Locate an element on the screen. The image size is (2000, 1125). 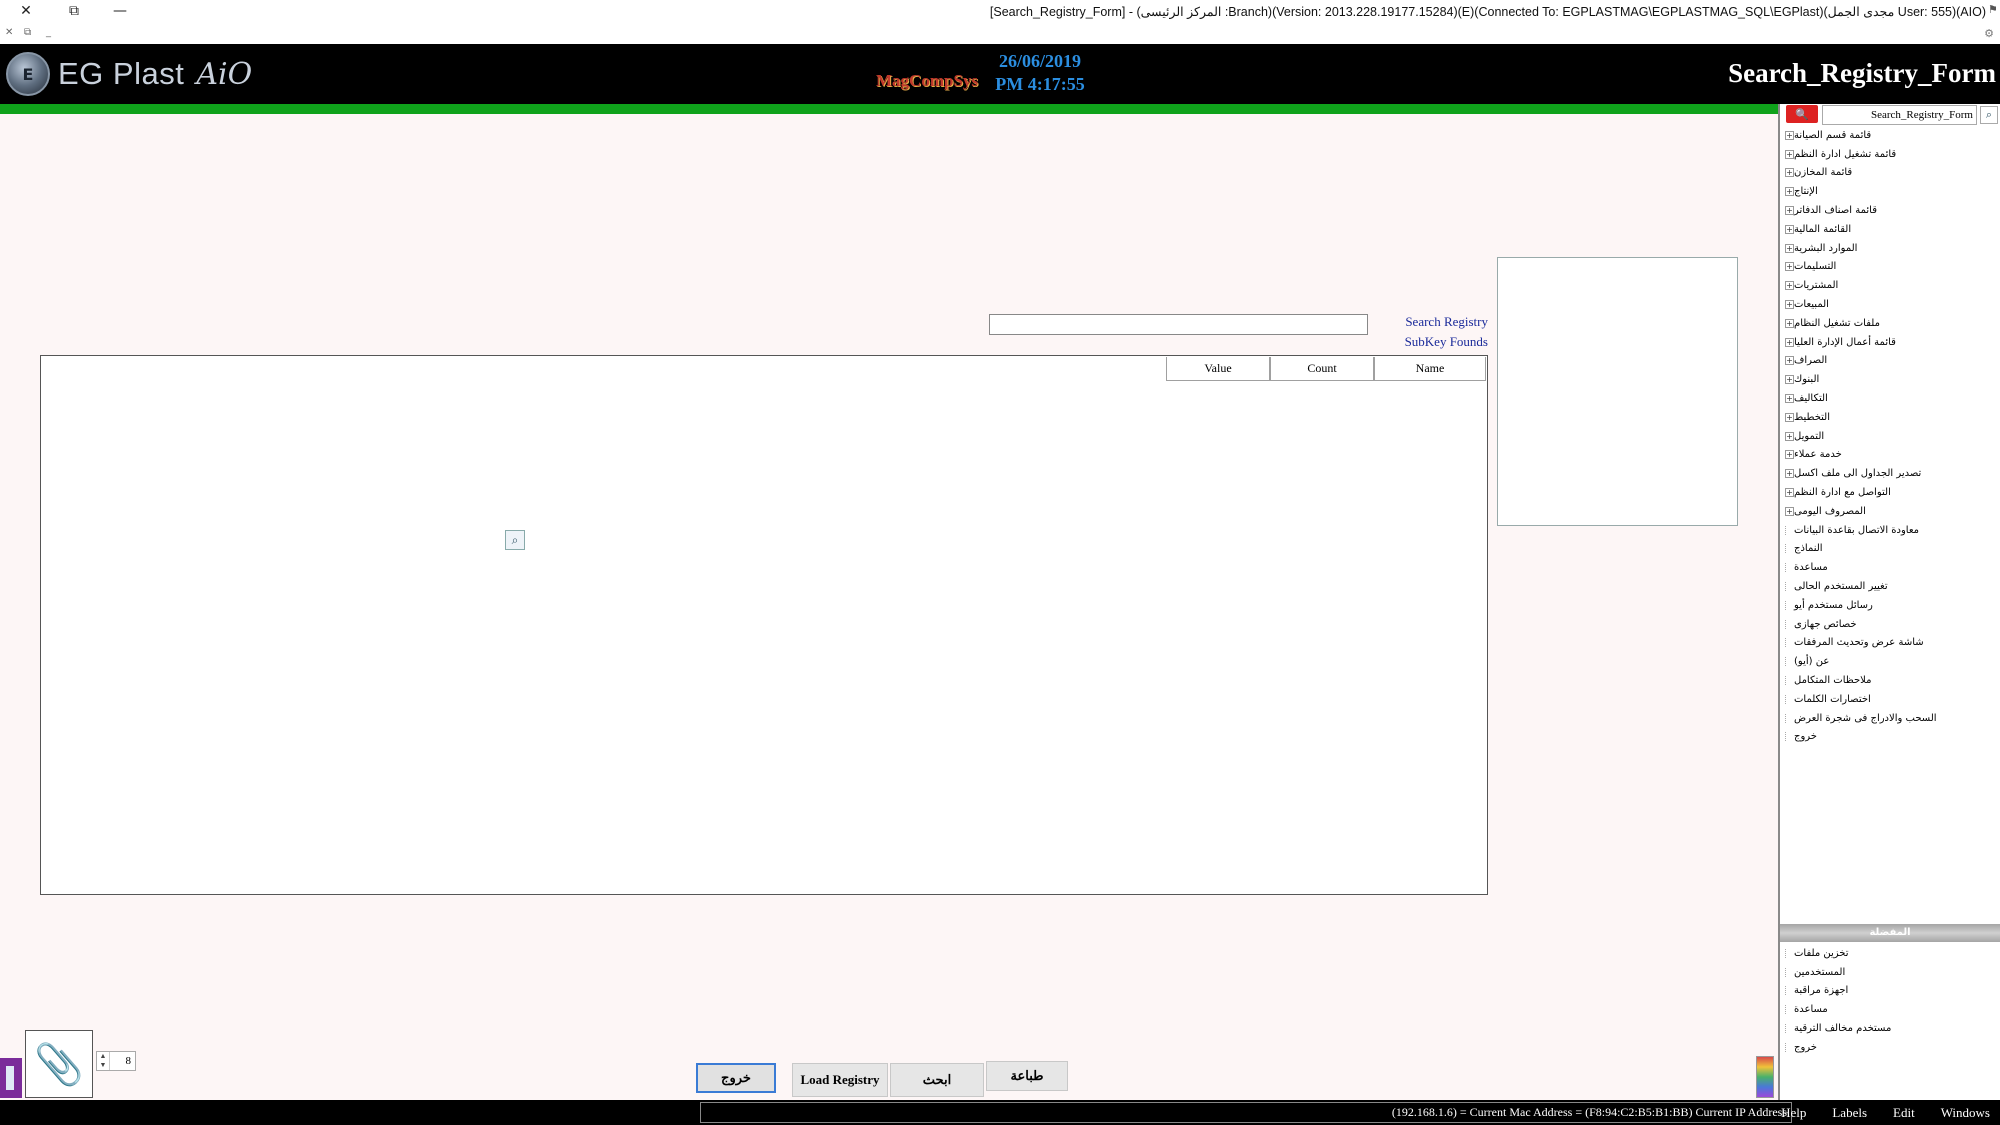
zoom-search-button: ⌕ is located at coordinates (515, 540).